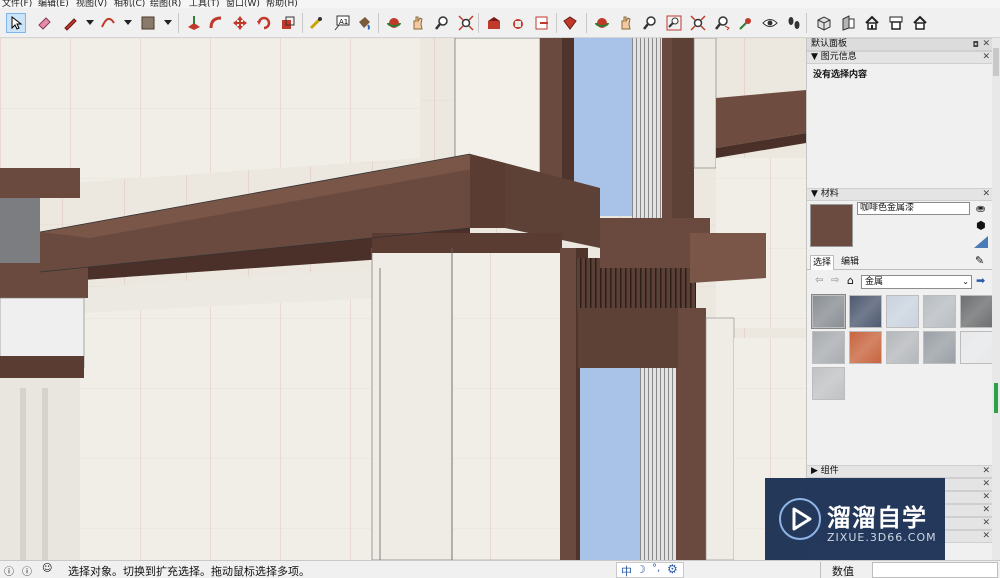  Describe the element at coordinates (128, 23) in the screenshot. I see `arc-dropdown-icon` at that location.